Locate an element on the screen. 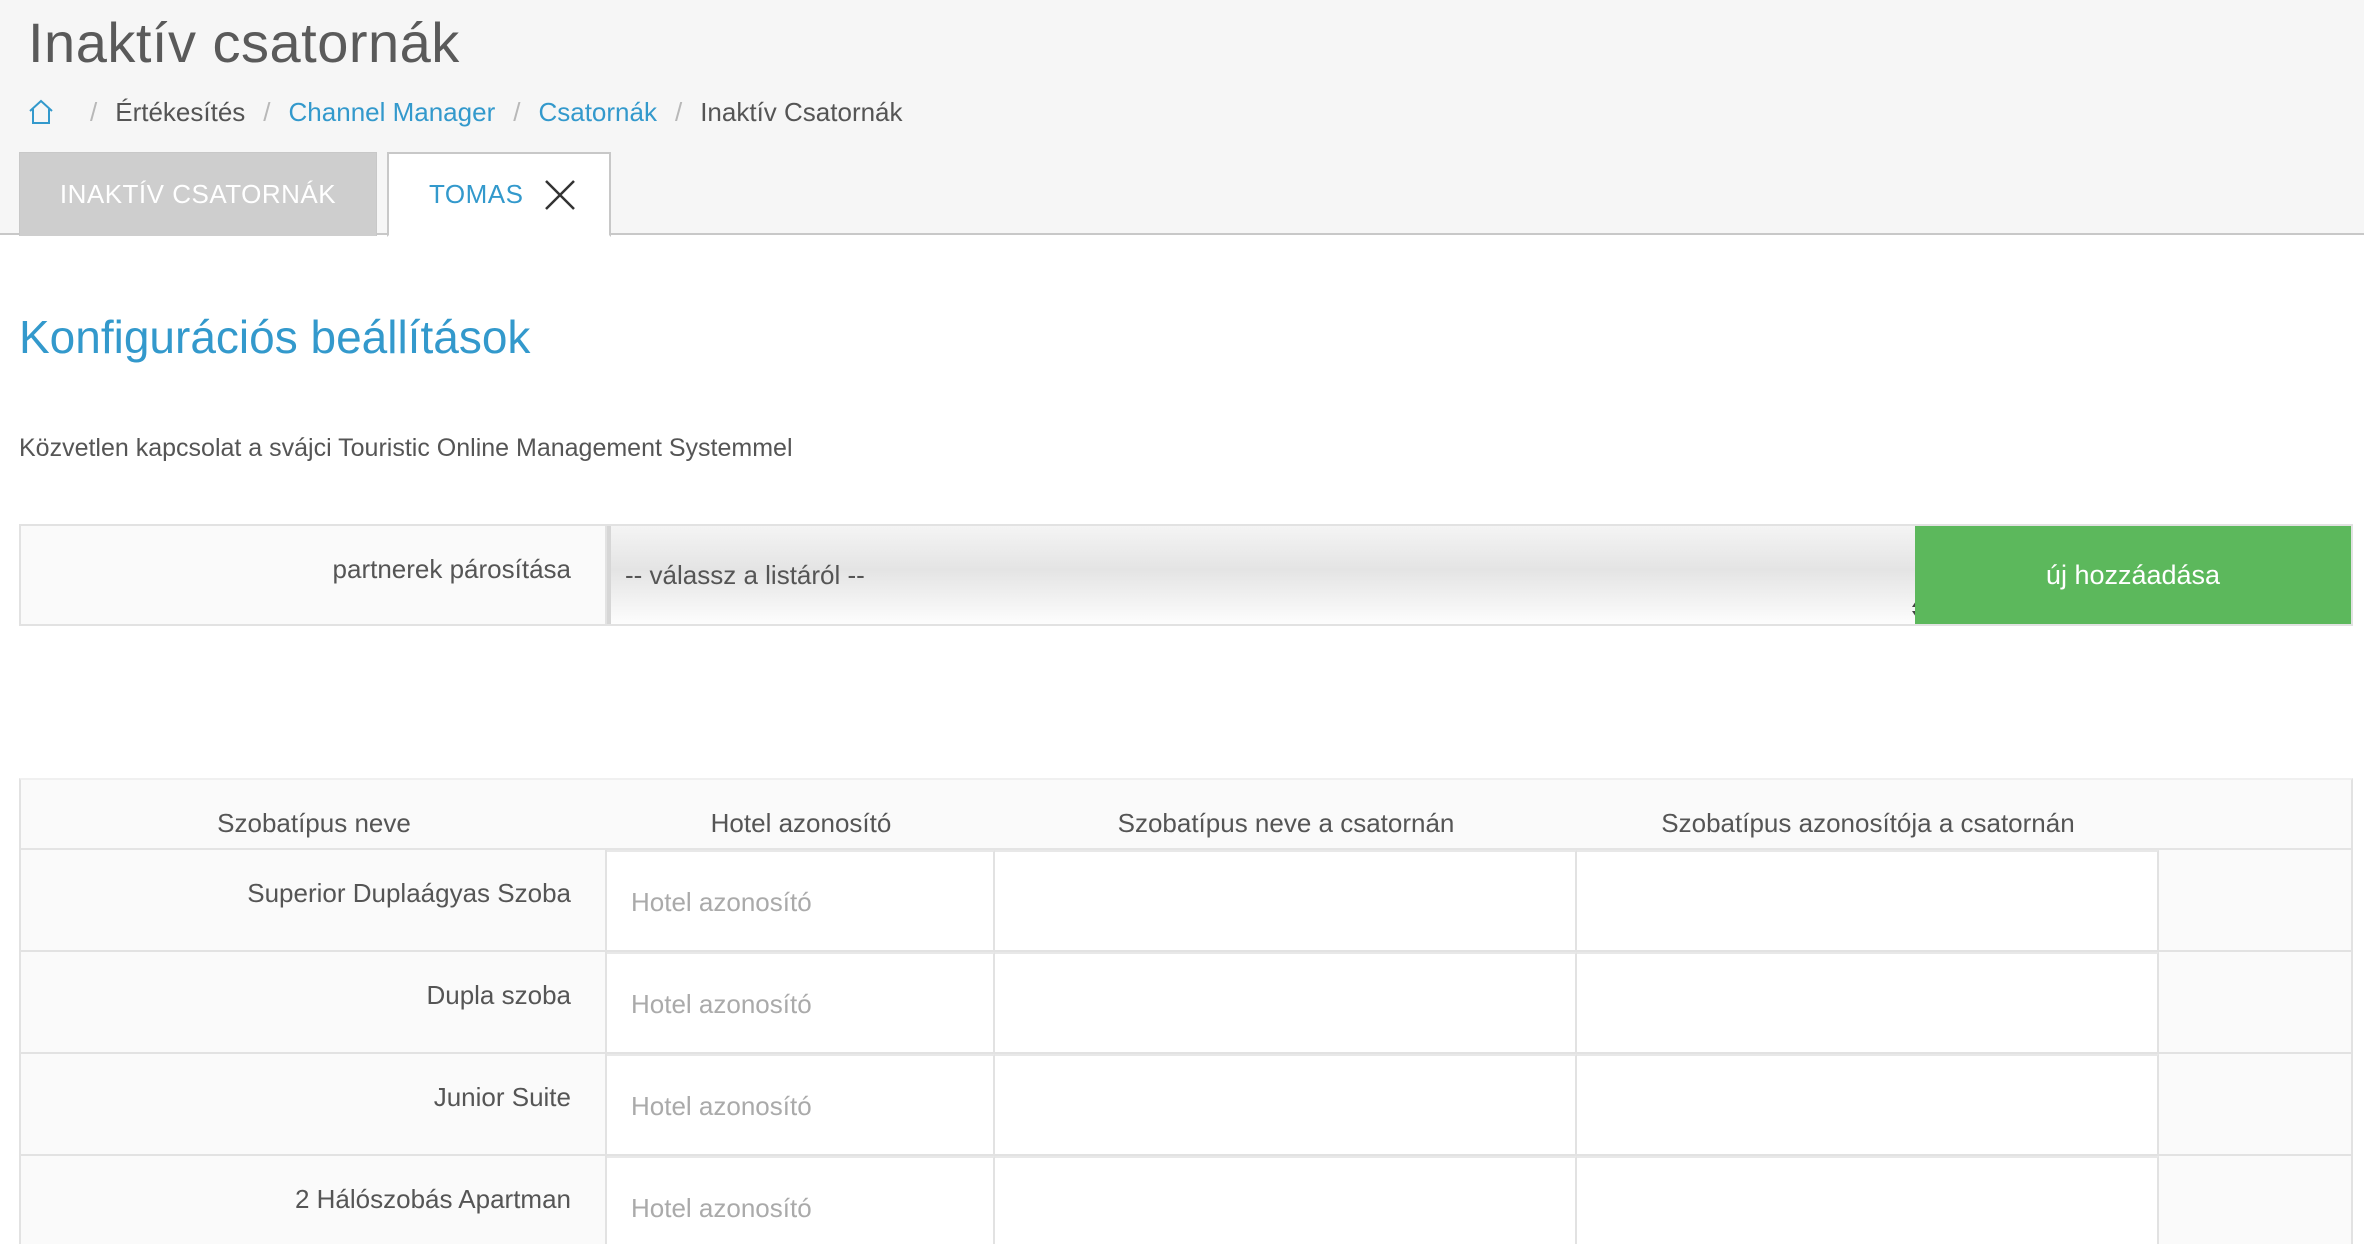  column-header-channel-room-id: Szobatípus azonosítója a csatornán is located at coordinates (1868, 823).